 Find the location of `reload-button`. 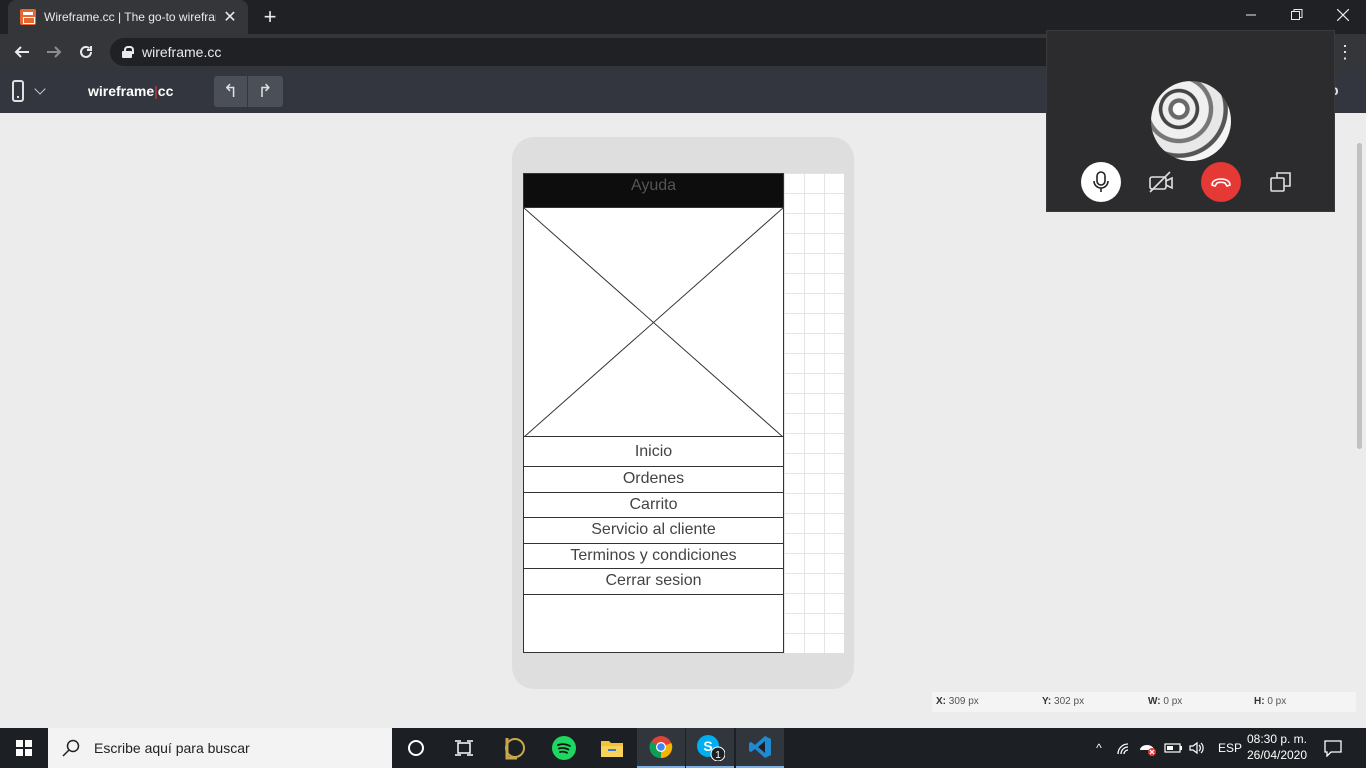

reload-button is located at coordinates (86, 52).